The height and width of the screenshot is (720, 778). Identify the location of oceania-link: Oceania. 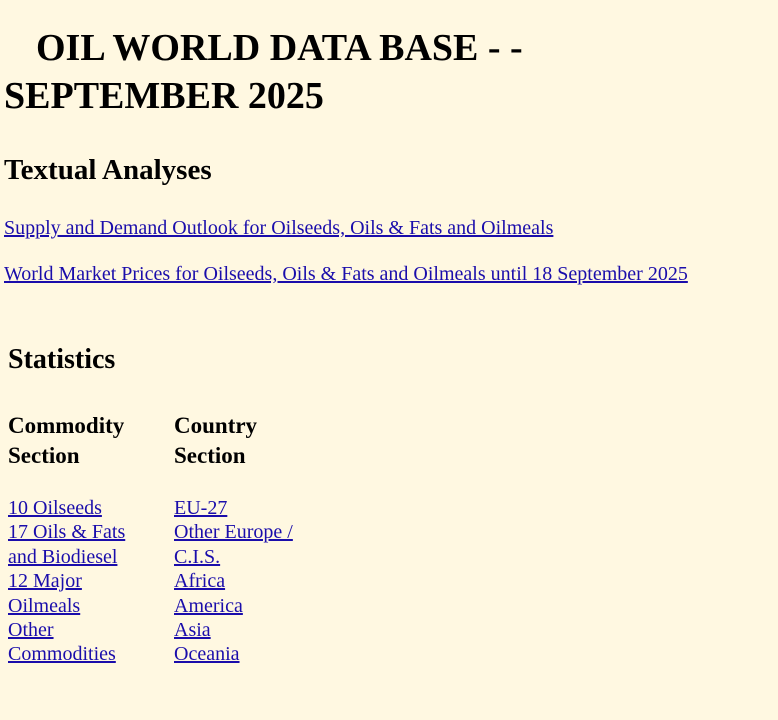
(254, 654).